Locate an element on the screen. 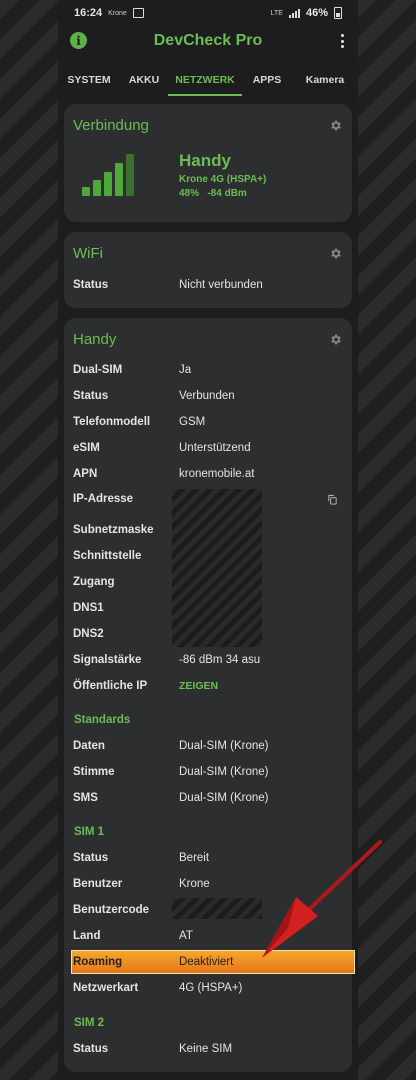 The width and height of the screenshot is (416, 1080). info-row: Status Verbunden is located at coordinates (208, 396).